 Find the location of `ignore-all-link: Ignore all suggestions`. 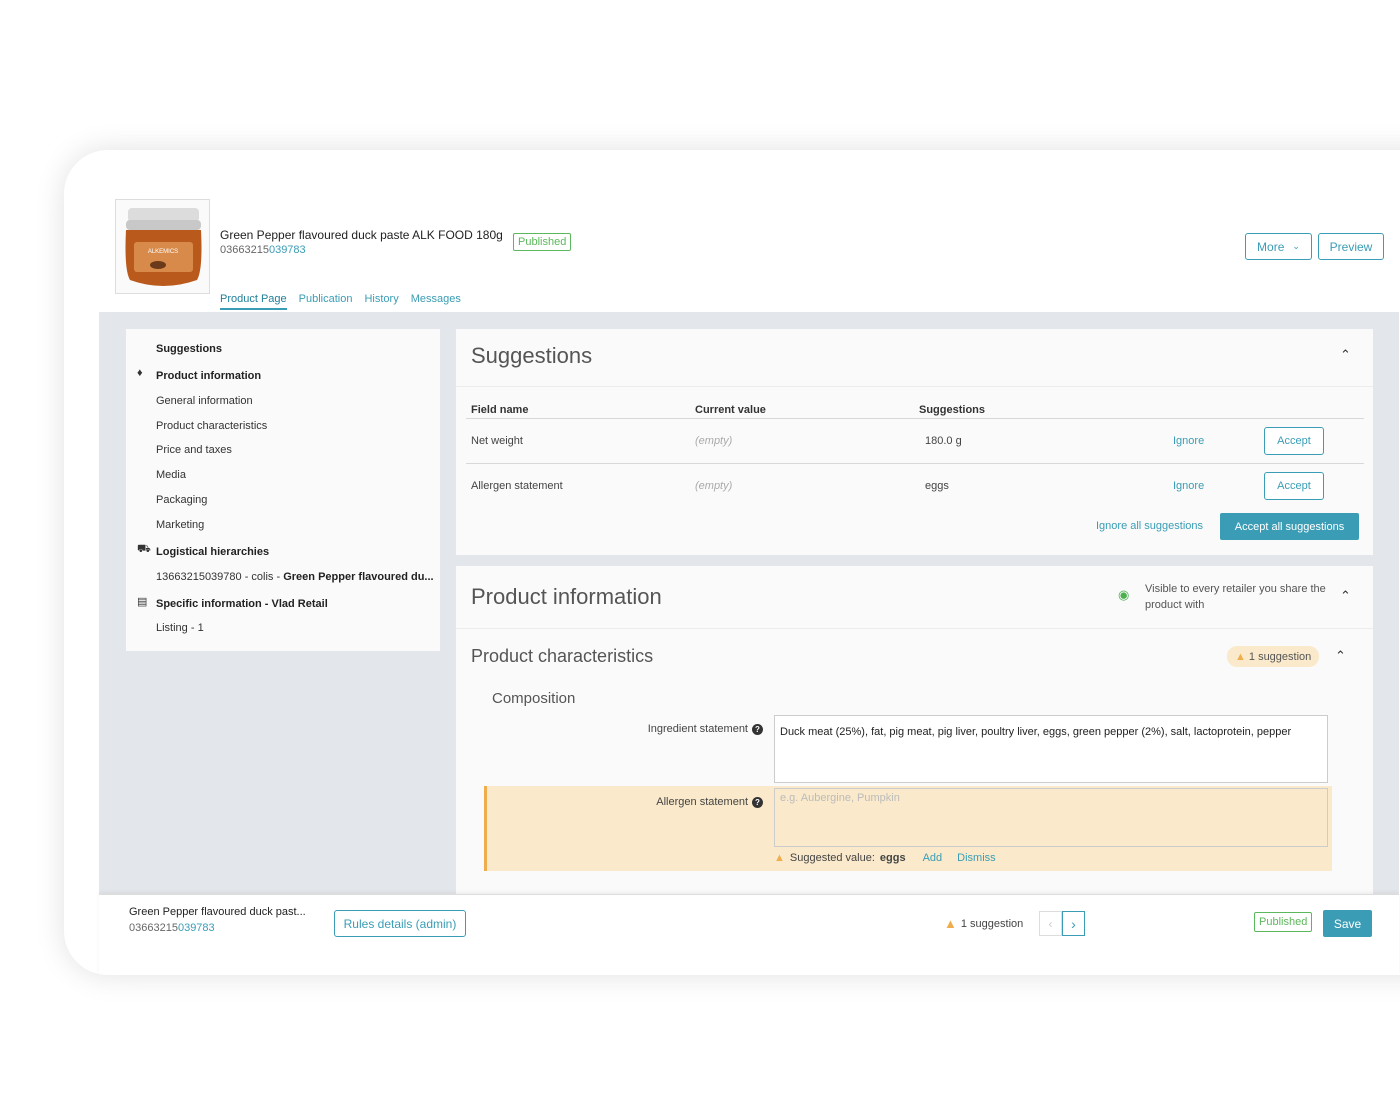

ignore-all-link: Ignore all suggestions is located at coordinates (1149, 526).